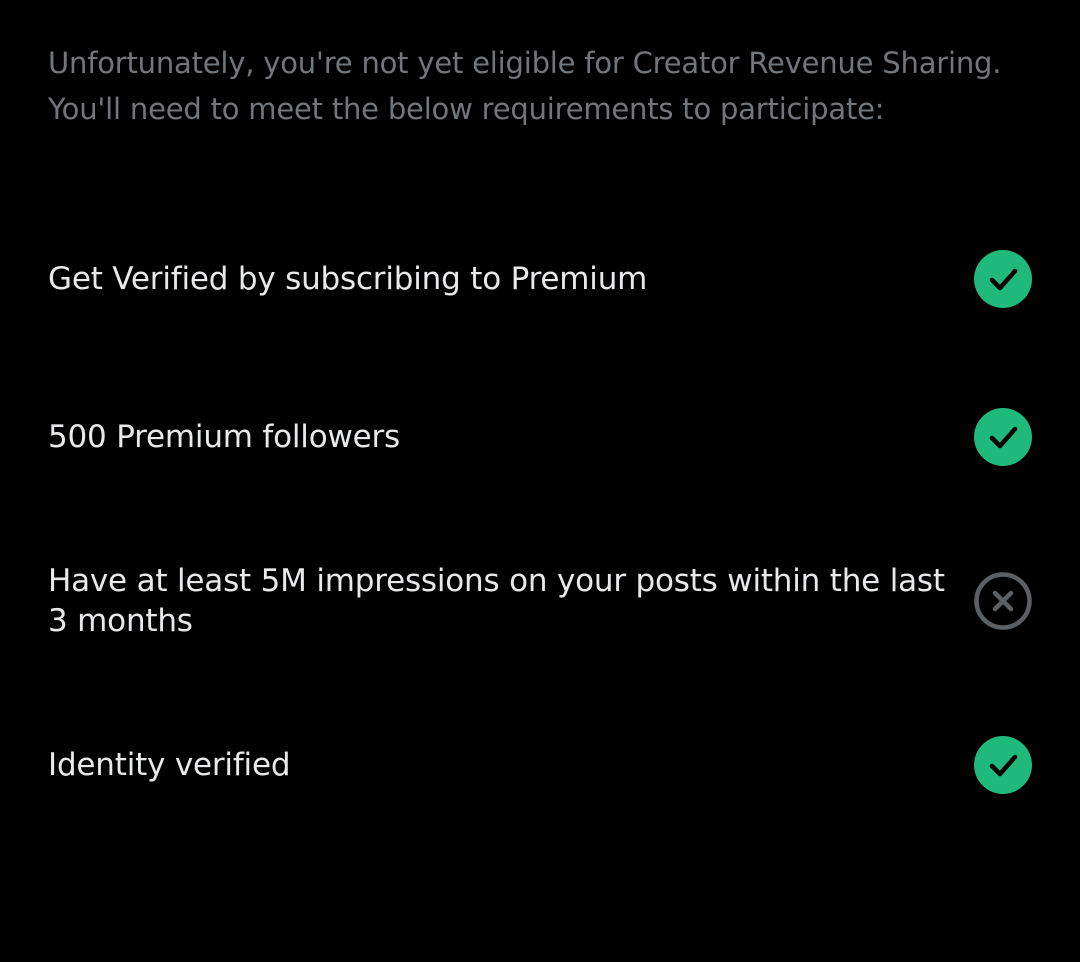 The image size is (1080, 962). Describe the element at coordinates (540, 437) in the screenshot. I see `requirement-item-followers: 500 Premium followers` at that location.